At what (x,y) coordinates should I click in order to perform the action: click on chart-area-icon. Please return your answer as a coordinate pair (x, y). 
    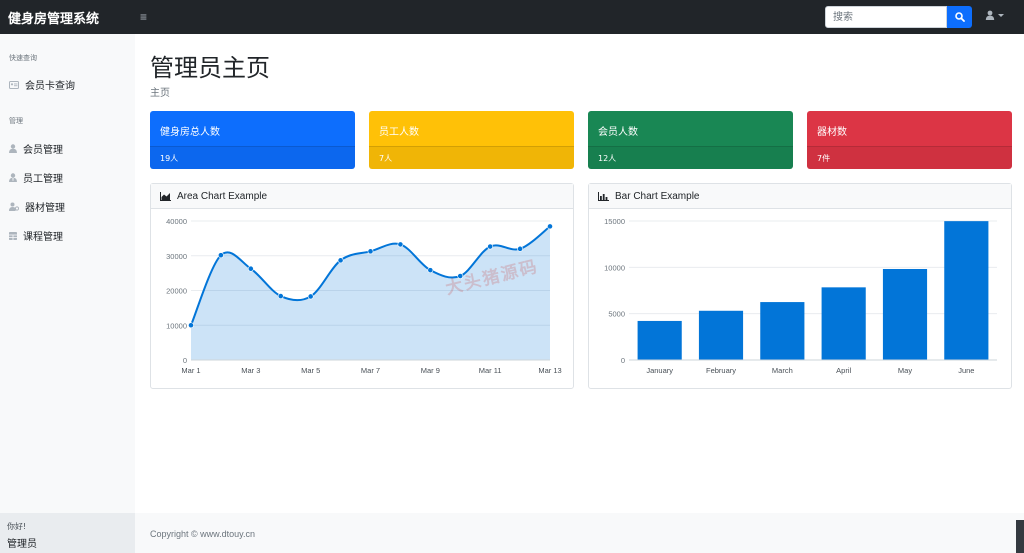
    Looking at the image, I should click on (165, 196).